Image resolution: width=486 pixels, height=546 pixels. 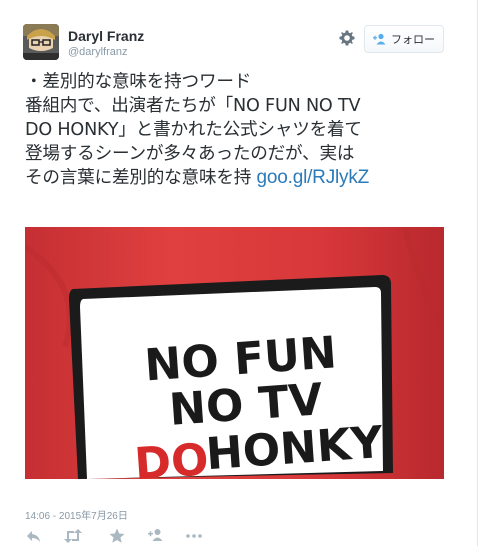 What do you see at coordinates (72, 536) in the screenshot?
I see `retweet-icon` at bounding box center [72, 536].